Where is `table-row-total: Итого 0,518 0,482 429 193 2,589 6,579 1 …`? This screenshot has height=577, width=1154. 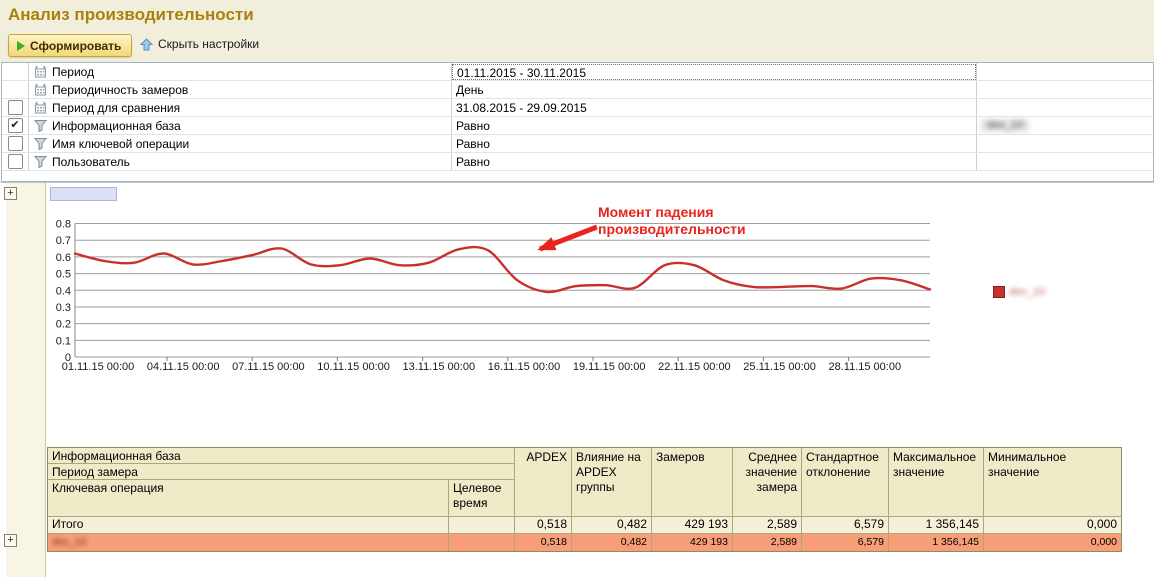
table-row-total: Итого 0,518 0,482 429 193 2,589 6,579 1 … is located at coordinates (584, 524).